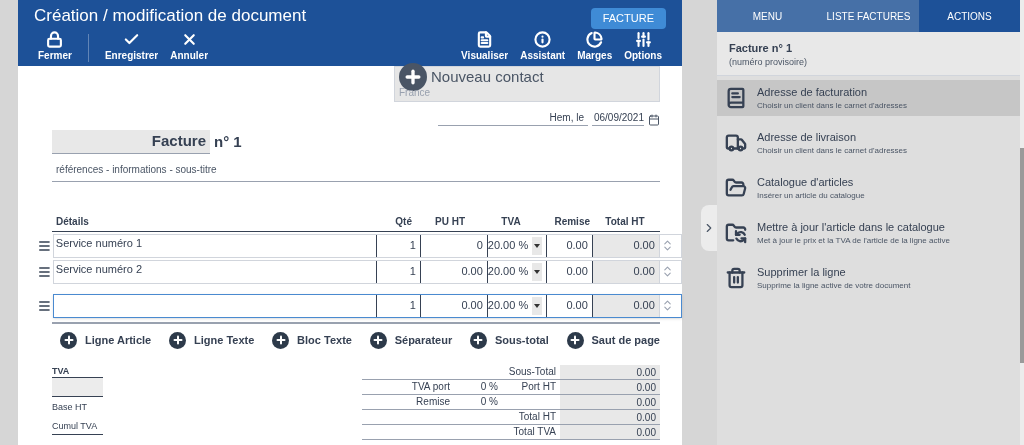 The image size is (1024, 445). I want to click on document-number: n° 1, so click(228, 141).